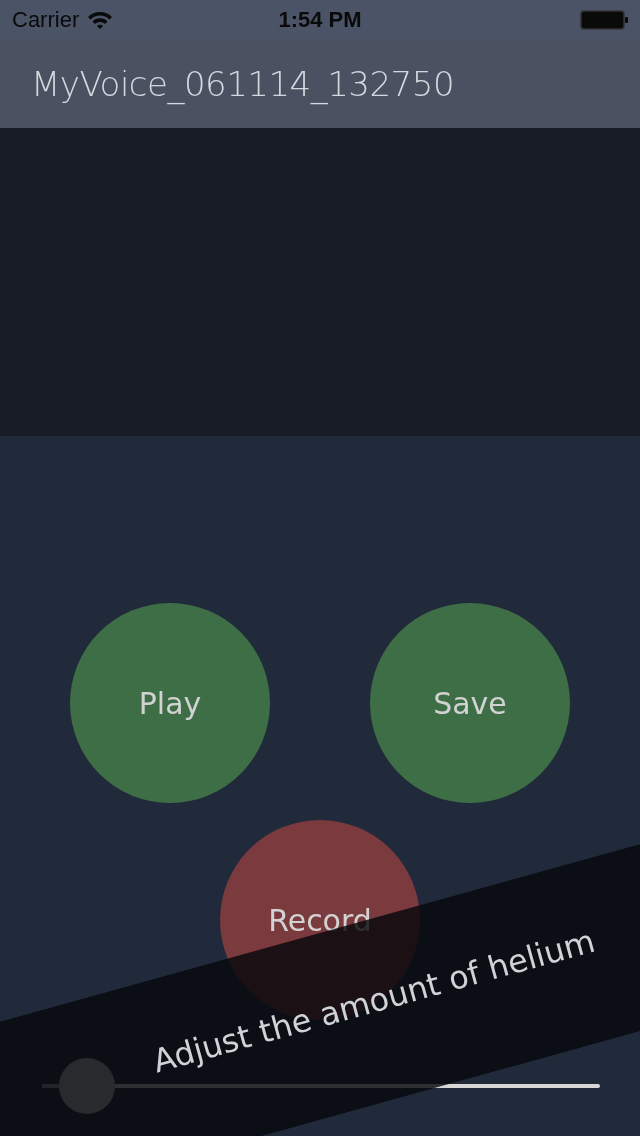 This screenshot has width=640, height=1136. I want to click on recording-title: MyVoice_061114_132750, so click(243, 84).